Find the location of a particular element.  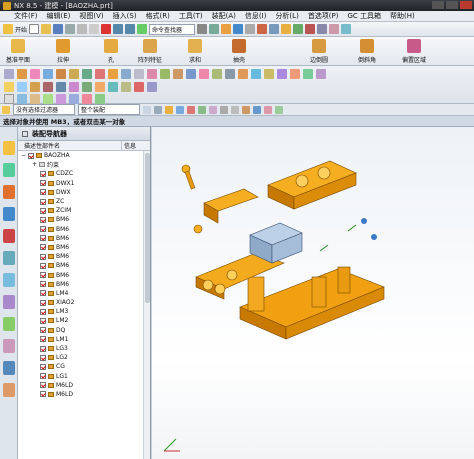

chamfer-button: 倒斜角 is located at coordinates (367, 51).